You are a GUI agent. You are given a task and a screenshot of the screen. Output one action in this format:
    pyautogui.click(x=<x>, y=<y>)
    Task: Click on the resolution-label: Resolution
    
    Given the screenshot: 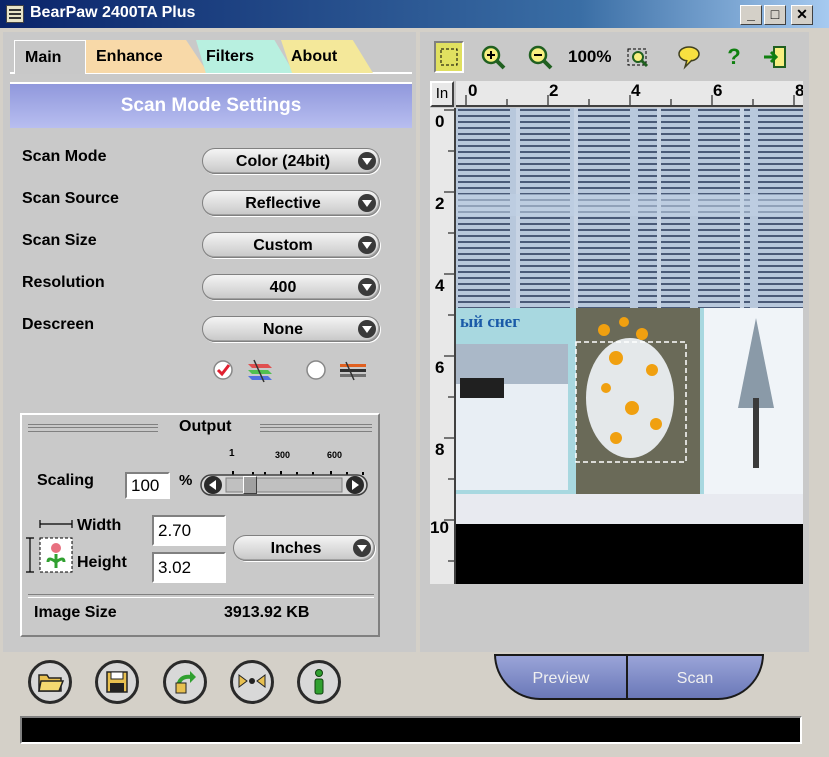 What is the action you would take?
    pyautogui.click(x=63, y=282)
    